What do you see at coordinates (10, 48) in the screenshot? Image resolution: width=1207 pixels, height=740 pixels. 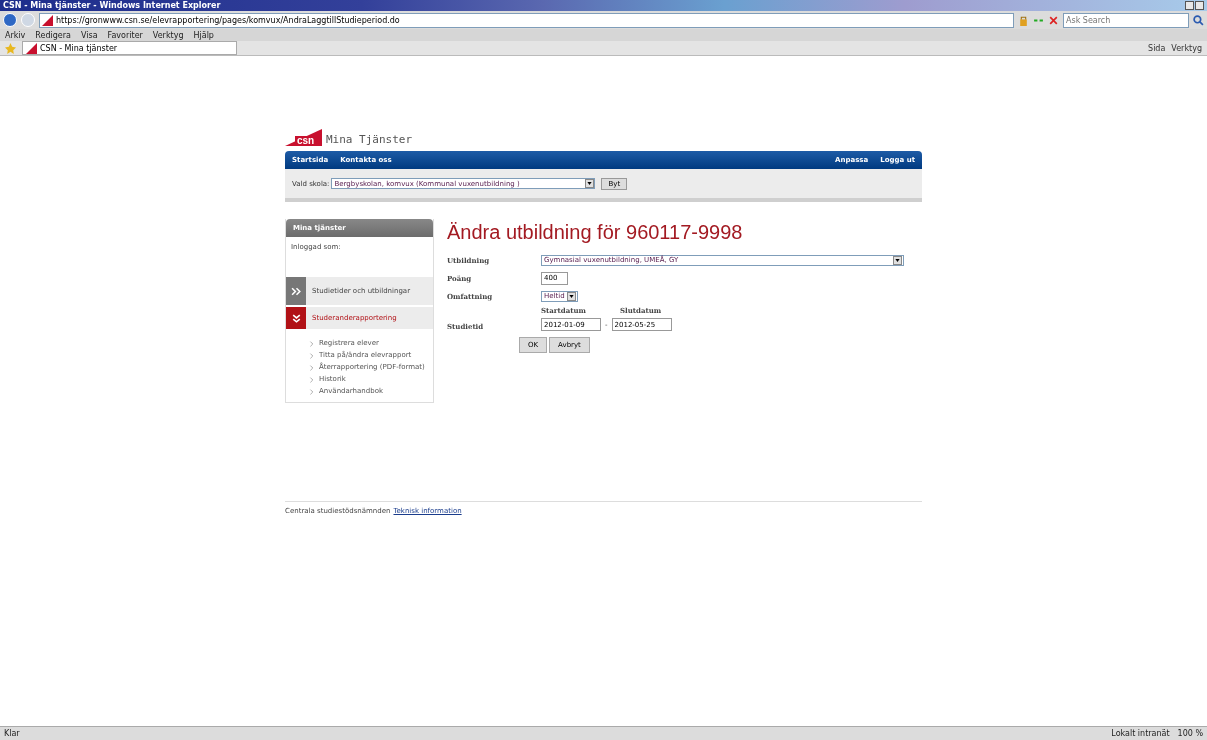 I see `star-icon` at bounding box center [10, 48].